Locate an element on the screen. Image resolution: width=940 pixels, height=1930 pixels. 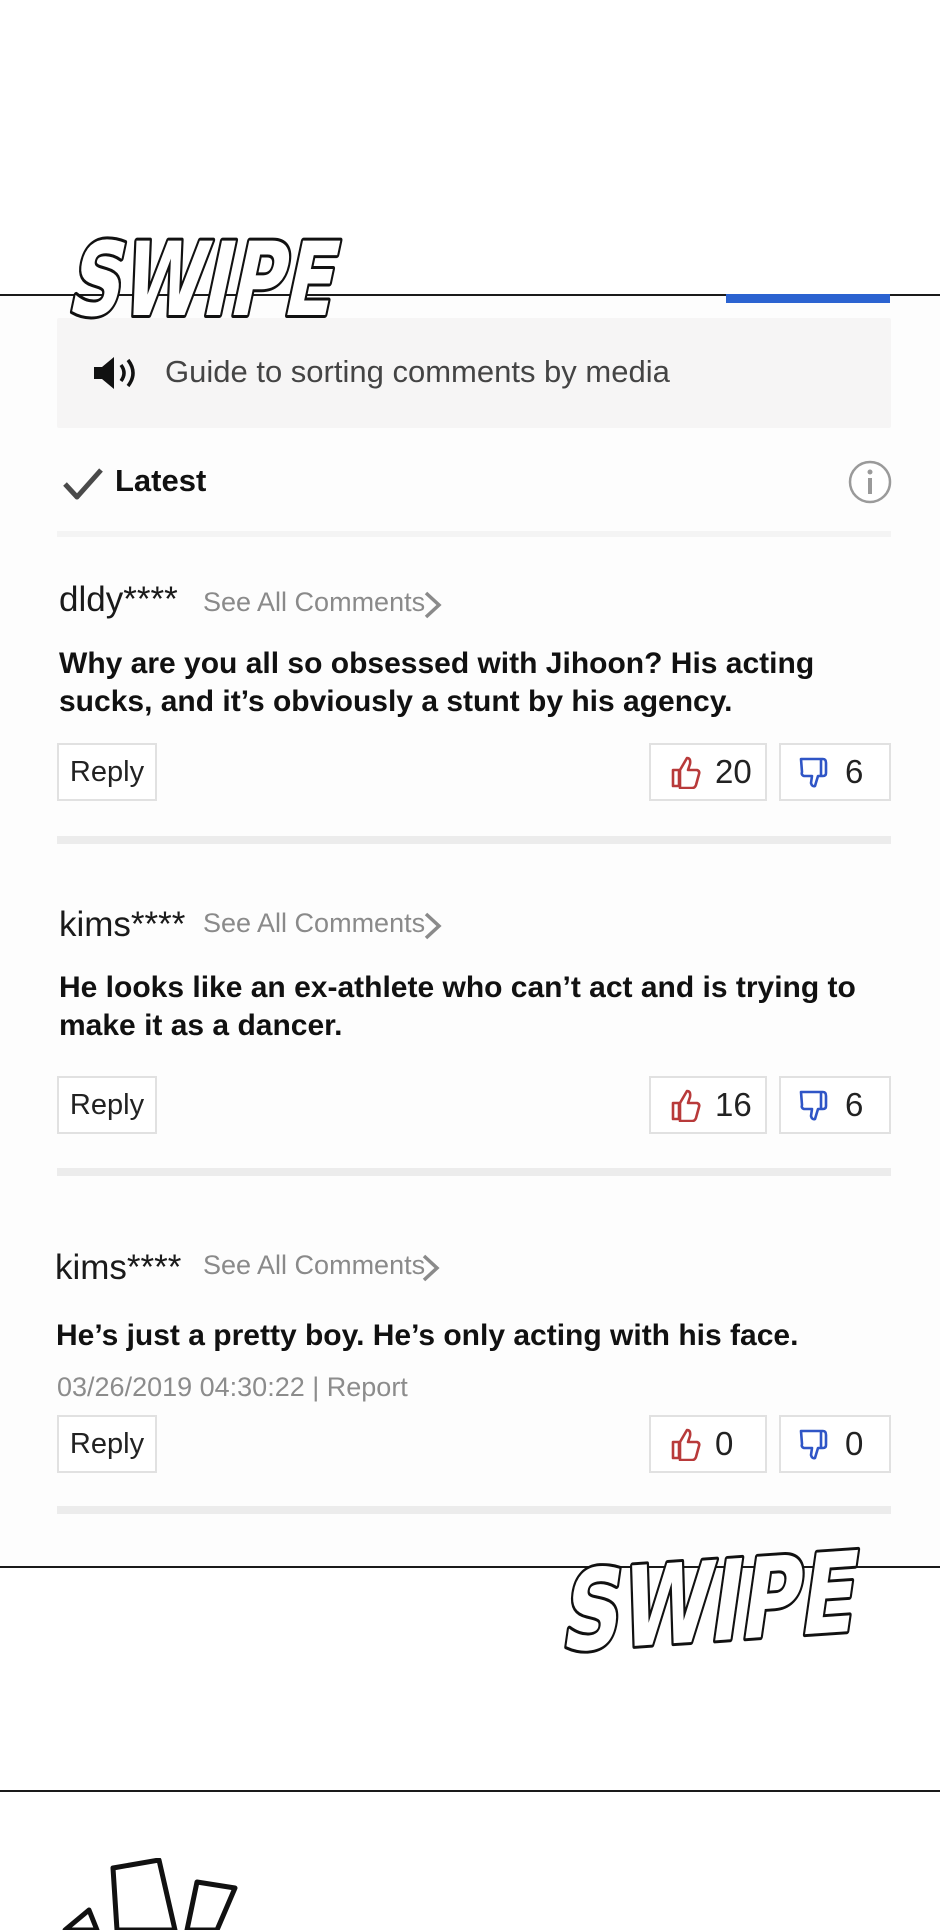
action-lines-doodle is located at coordinates (150, 1894).